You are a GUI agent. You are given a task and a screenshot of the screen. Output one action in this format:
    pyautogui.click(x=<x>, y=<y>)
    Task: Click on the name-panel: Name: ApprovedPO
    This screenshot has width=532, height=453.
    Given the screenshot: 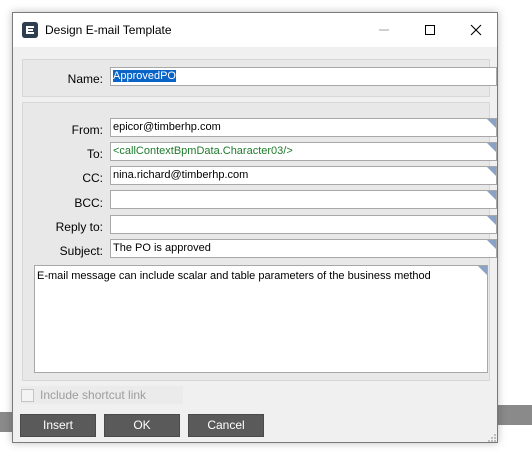 What is the action you would take?
    pyautogui.click(x=259, y=78)
    